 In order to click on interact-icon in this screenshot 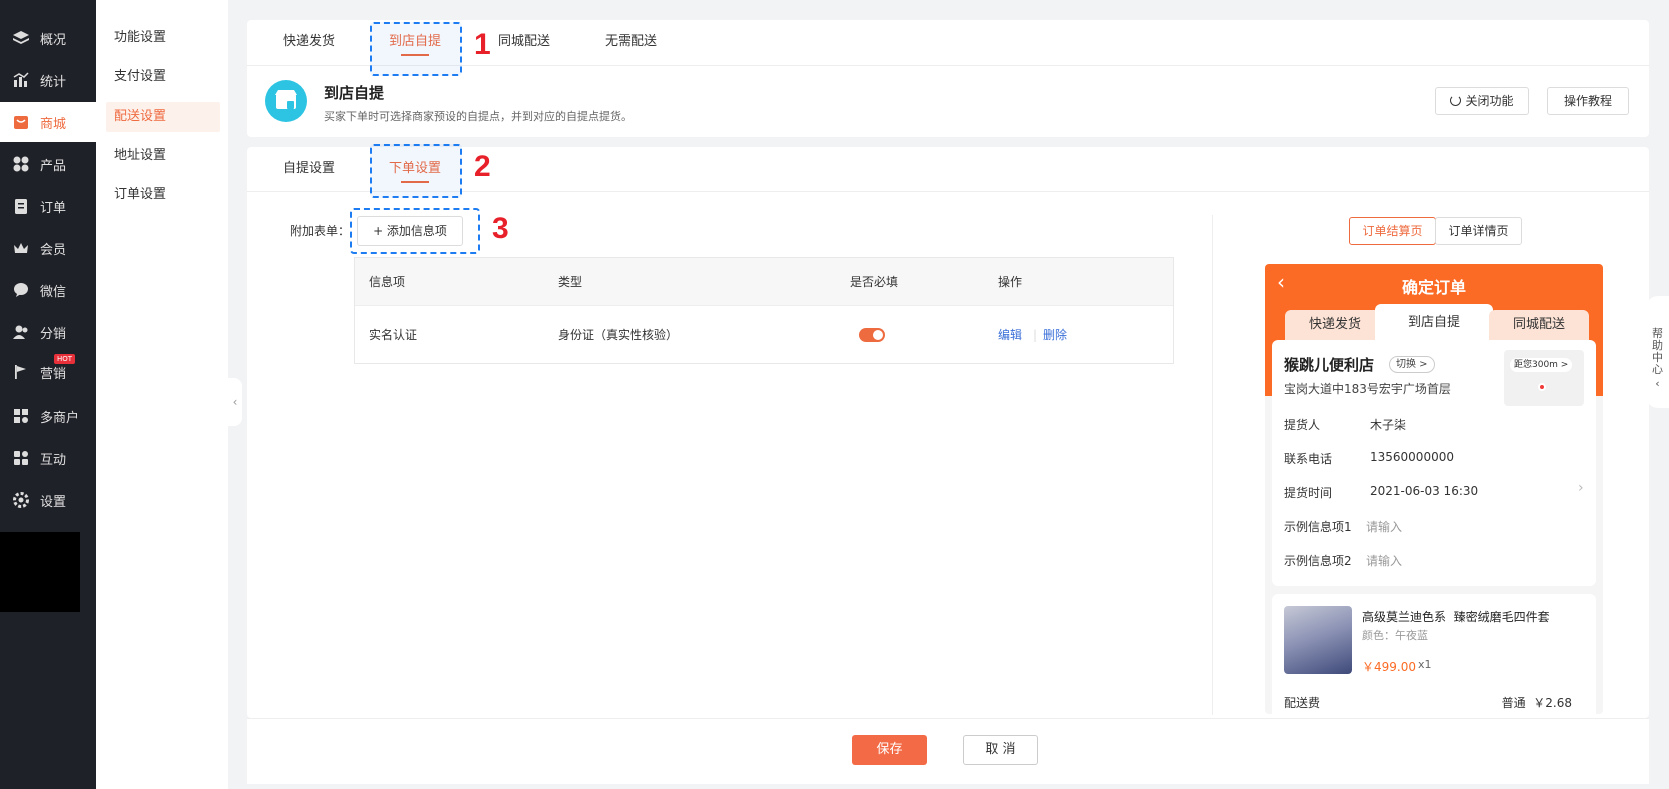, I will do `click(21, 458)`.